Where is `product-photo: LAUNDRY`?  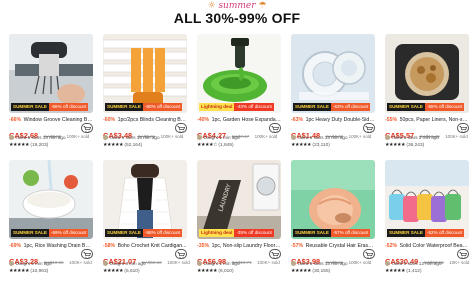
product-photo: LAUNDRY is located at coordinates (239, 199).